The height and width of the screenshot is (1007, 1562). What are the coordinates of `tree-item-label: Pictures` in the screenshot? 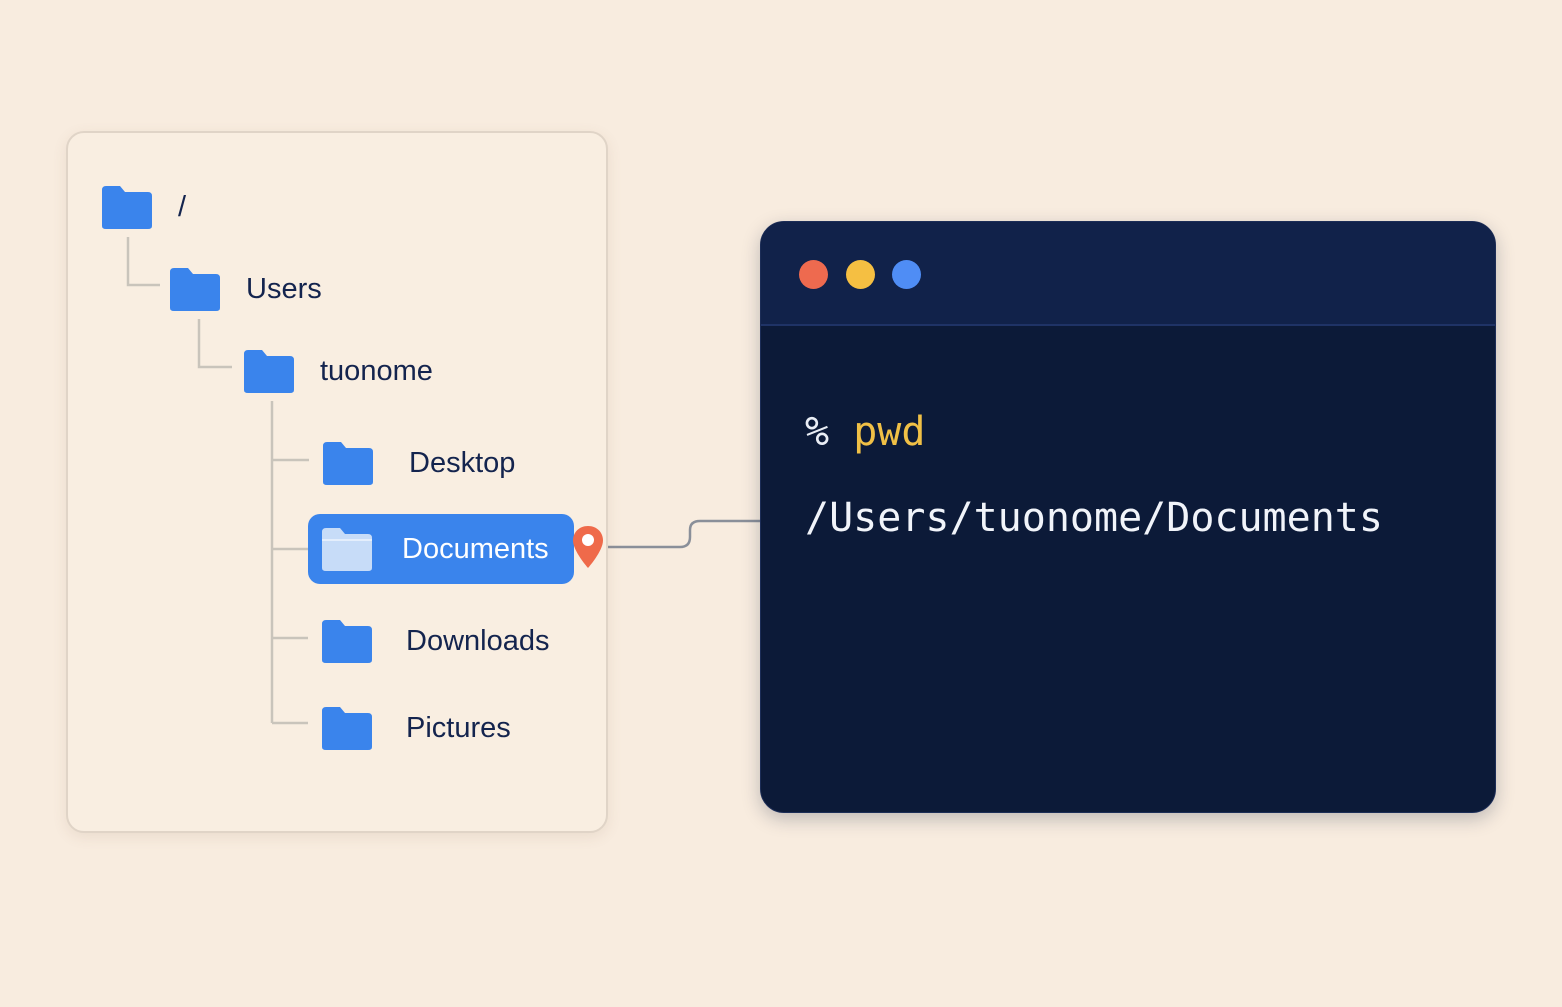 It's located at (458, 727).